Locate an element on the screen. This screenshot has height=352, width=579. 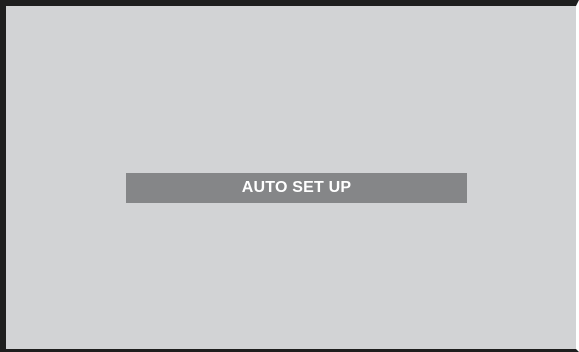
auto-setup-banner: AUTO SET UP is located at coordinates (296, 188).